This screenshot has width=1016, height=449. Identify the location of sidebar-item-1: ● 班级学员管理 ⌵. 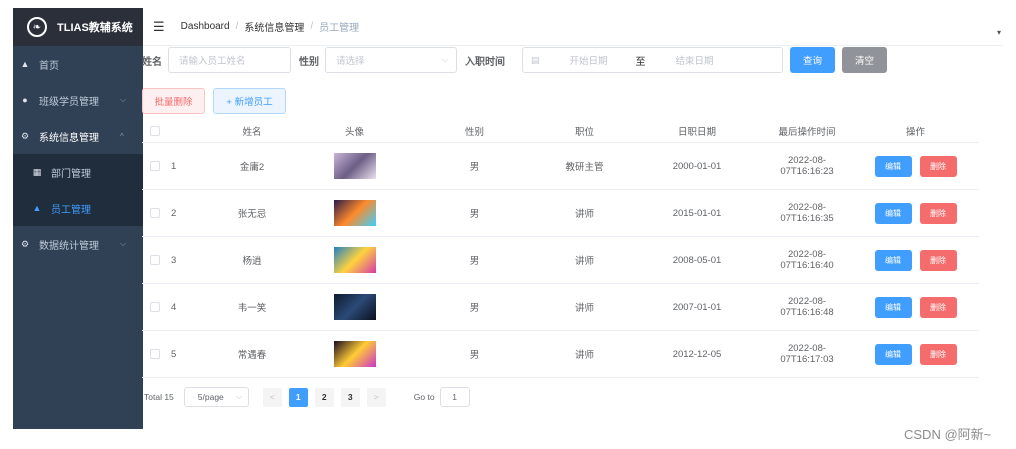
(78, 100).